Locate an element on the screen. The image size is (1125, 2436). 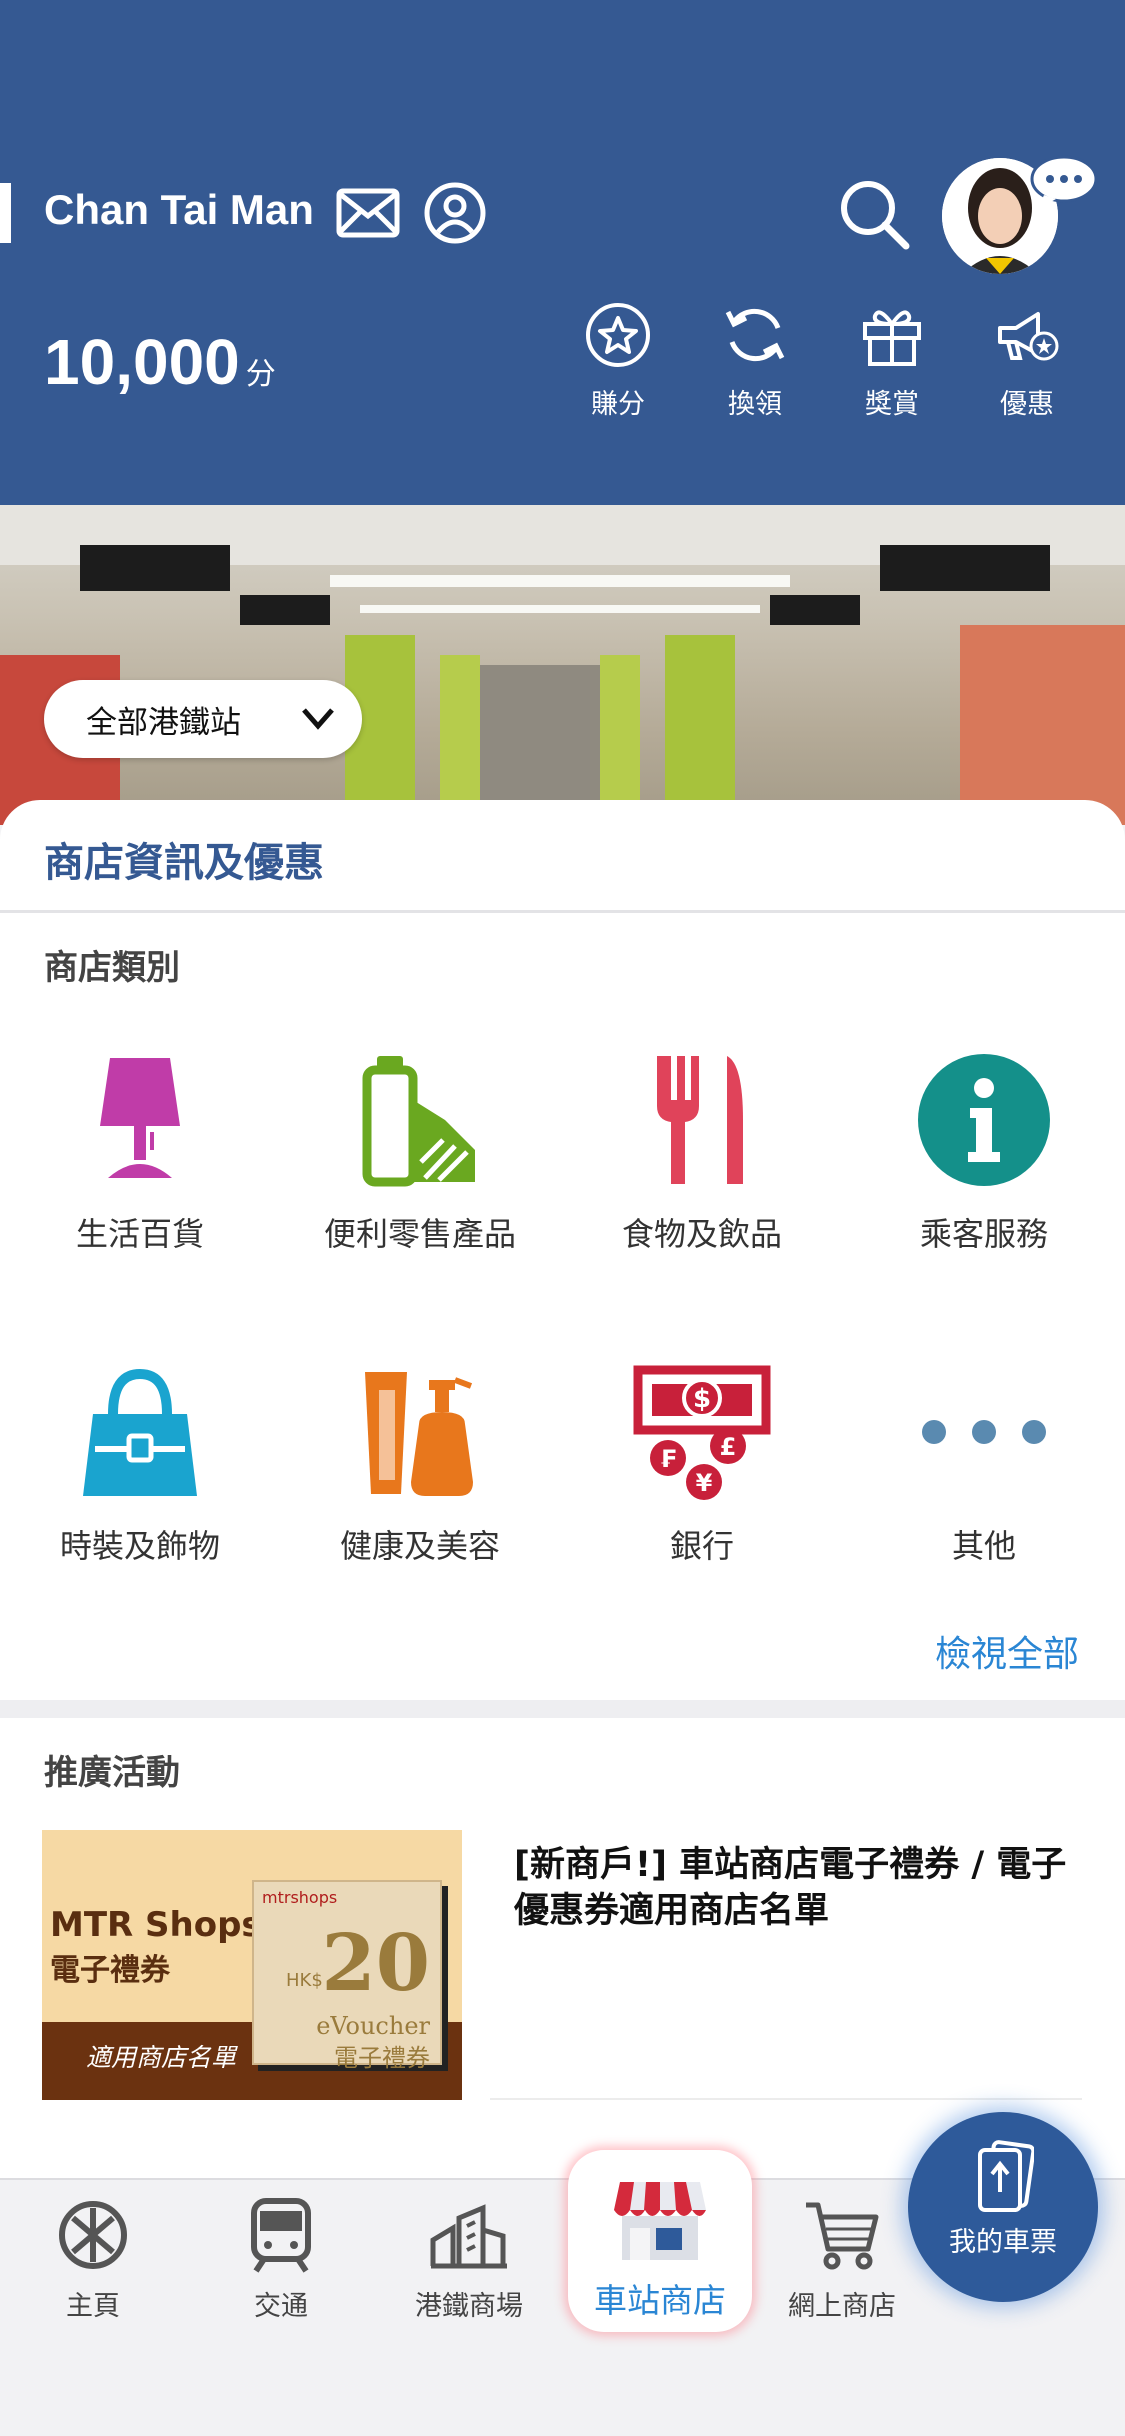
lamp-icon is located at coordinates (140, 1118).